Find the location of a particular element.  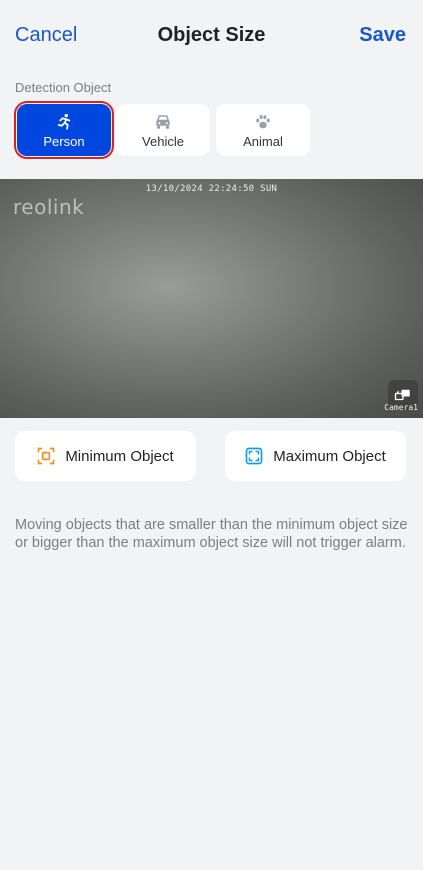

minimum-object-icon is located at coordinates (46, 456).